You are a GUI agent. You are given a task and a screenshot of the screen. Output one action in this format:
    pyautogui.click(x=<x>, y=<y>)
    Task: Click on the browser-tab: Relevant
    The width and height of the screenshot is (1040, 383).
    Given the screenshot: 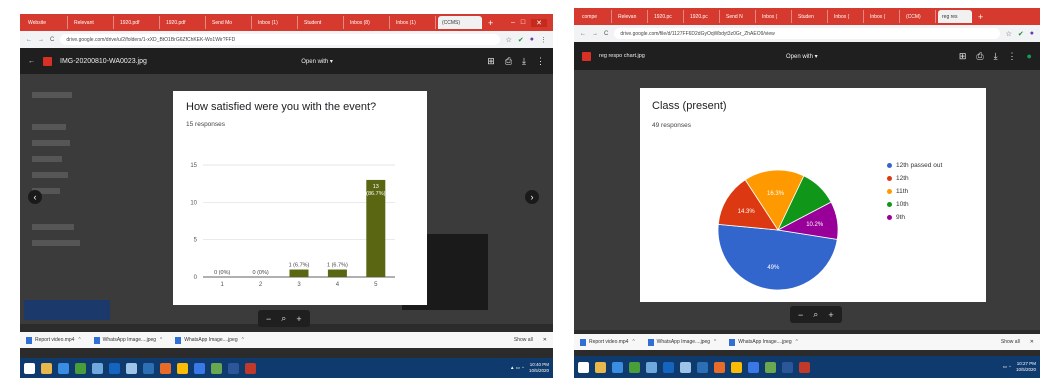 What is the action you would take?
    pyautogui.click(x=92, y=22)
    